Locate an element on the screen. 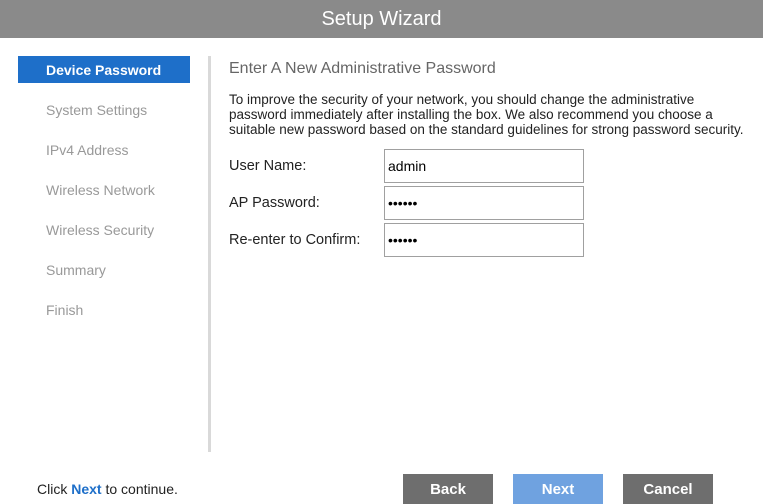  sidebar-divider is located at coordinates (209, 254).